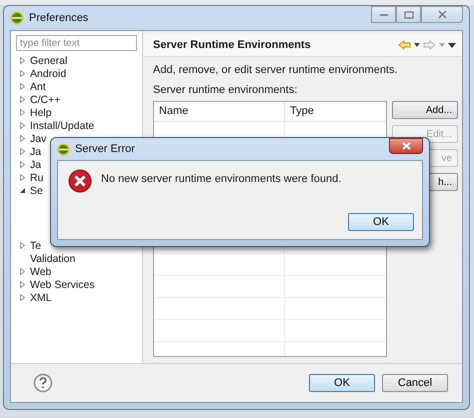  I want to click on page-title: Server Runtime Environments, so click(232, 45).